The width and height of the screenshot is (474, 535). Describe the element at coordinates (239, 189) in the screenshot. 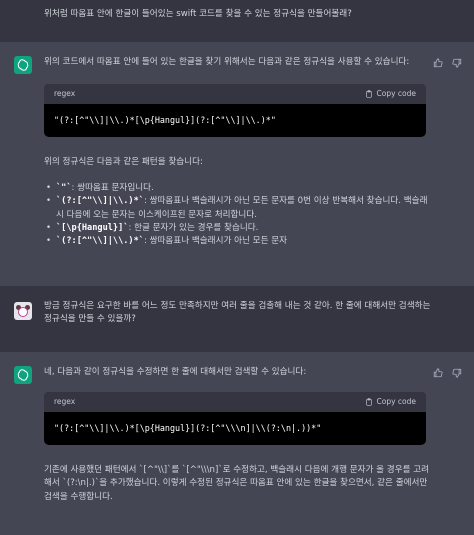

I see `list-item: `"`: 쌍따옴표 문자입니다.` at that location.